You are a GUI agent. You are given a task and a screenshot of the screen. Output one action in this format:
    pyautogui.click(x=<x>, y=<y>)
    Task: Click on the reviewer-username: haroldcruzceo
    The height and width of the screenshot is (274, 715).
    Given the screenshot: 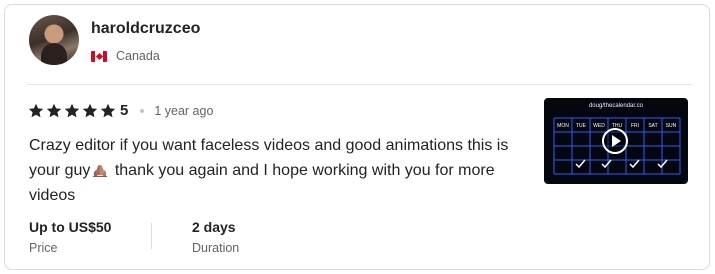 What is the action you would take?
    pyautogui.click(x=145, y=29)
    